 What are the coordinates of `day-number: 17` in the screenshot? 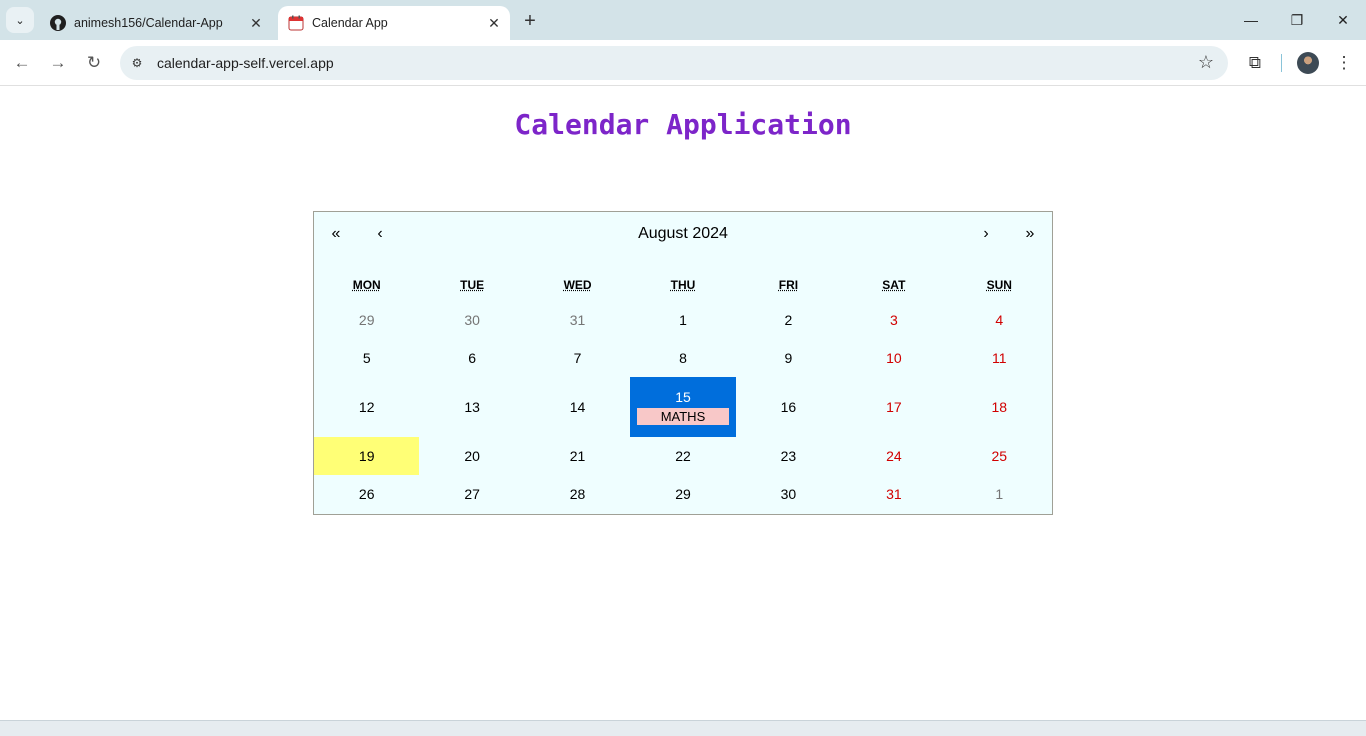 It's located at (894, 407).